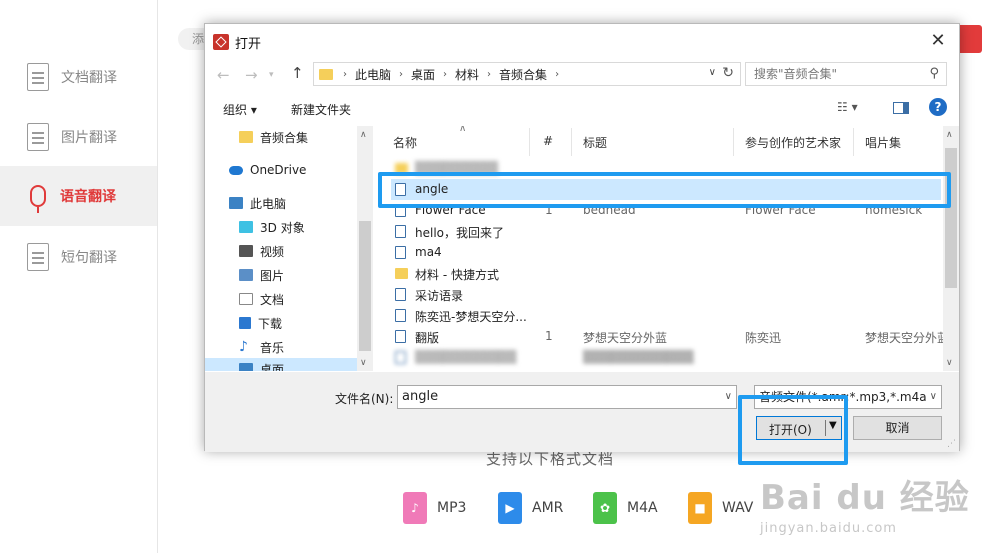 This screenshot has height=553, width=1000. What do you see at coordinates (78, 137) in the screenshot?
I see `sidebar-item-image: 图片翻译` at bounding box center [78, 137].